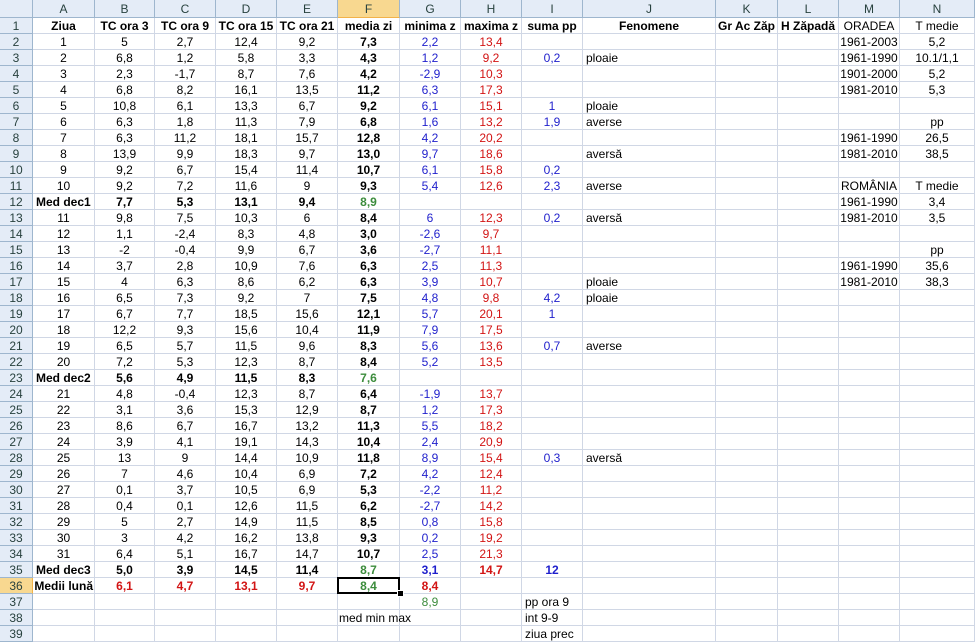 Image resolution: width=975 pixels, height=642 pixels. I want to click on cell-g2: 2,2, so click(430, 42).